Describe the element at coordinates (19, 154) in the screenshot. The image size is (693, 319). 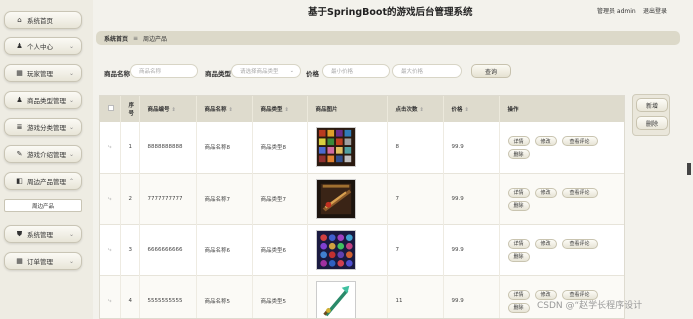
I see `paint-icon: ✎` at that location.